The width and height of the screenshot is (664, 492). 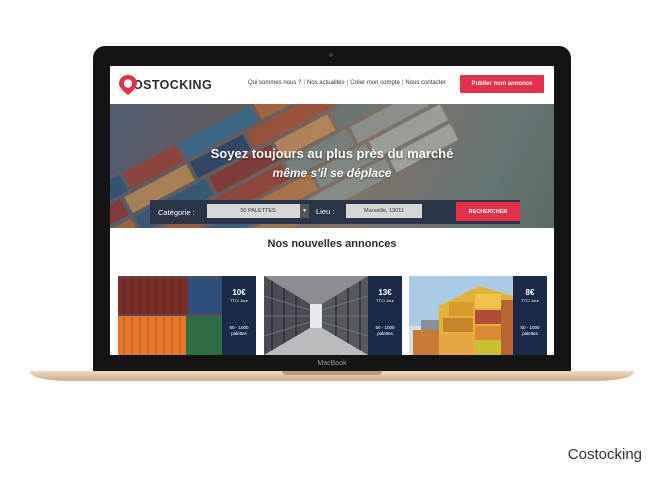 I want to click on logo: OSTOCKING, so click(x=165, y=85).